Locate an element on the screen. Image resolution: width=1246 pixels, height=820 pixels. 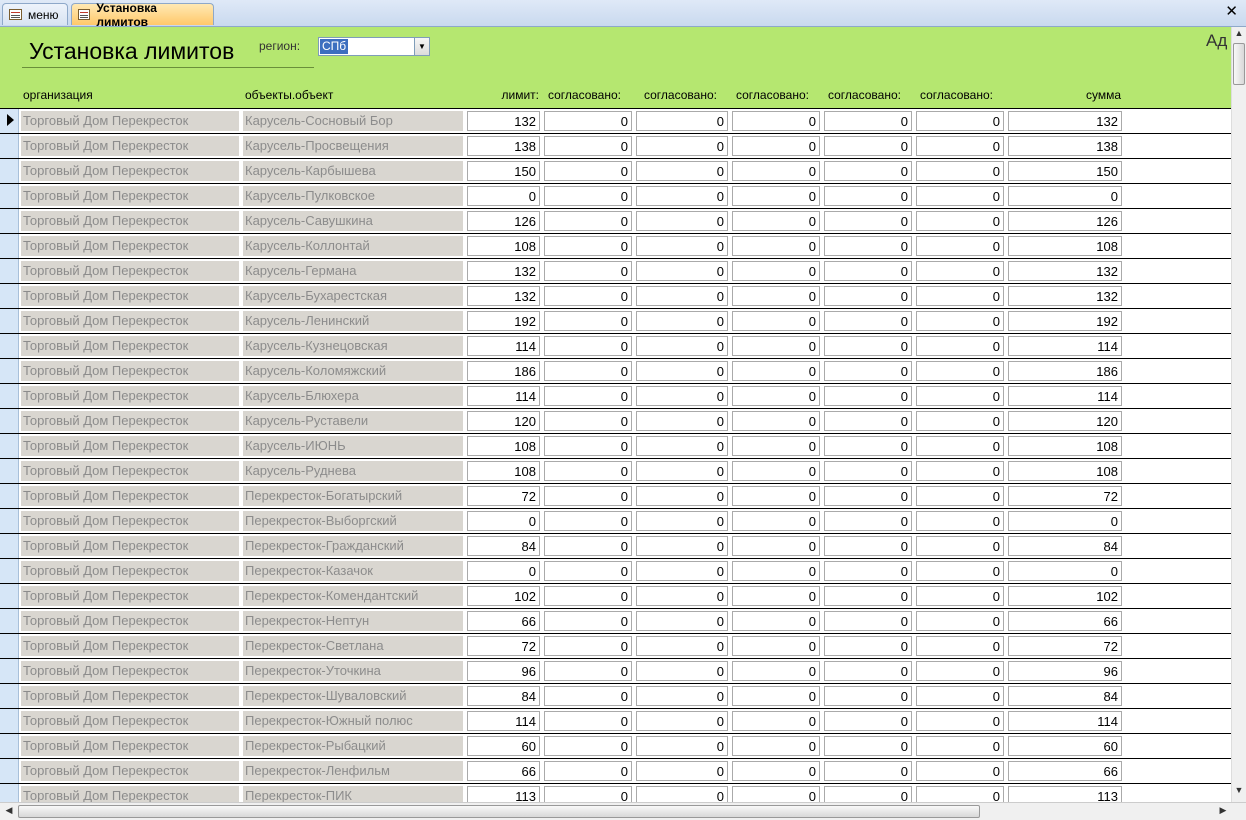
sum-field: 132 is located at coordinates (1065, 271).